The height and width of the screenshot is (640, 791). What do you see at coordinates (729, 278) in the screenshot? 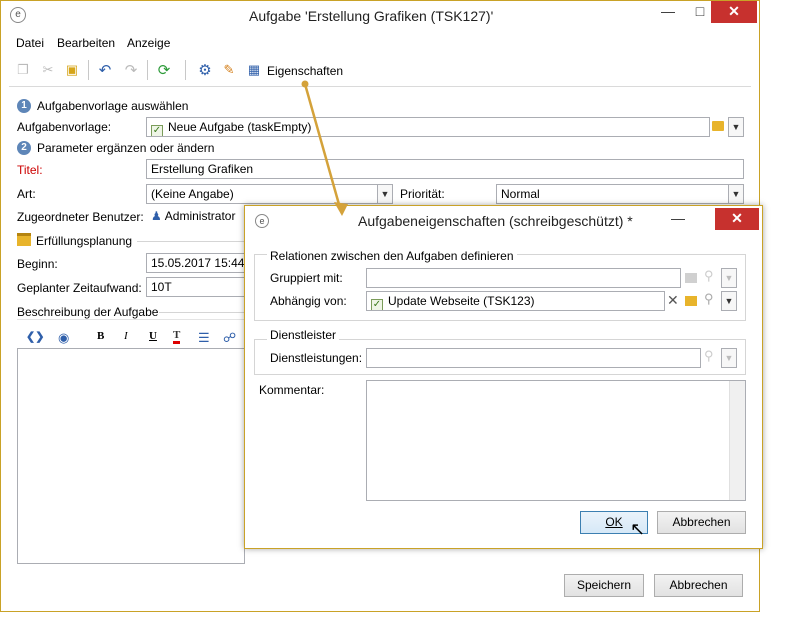
I see `grouped-dropdown-button: ▼` at bounding box center [729, 278].